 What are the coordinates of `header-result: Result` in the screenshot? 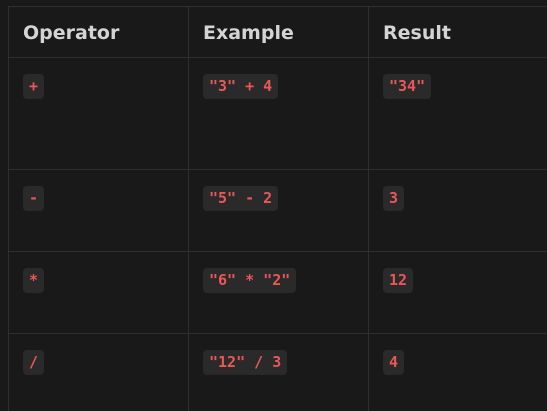 It's located at (457, 32).